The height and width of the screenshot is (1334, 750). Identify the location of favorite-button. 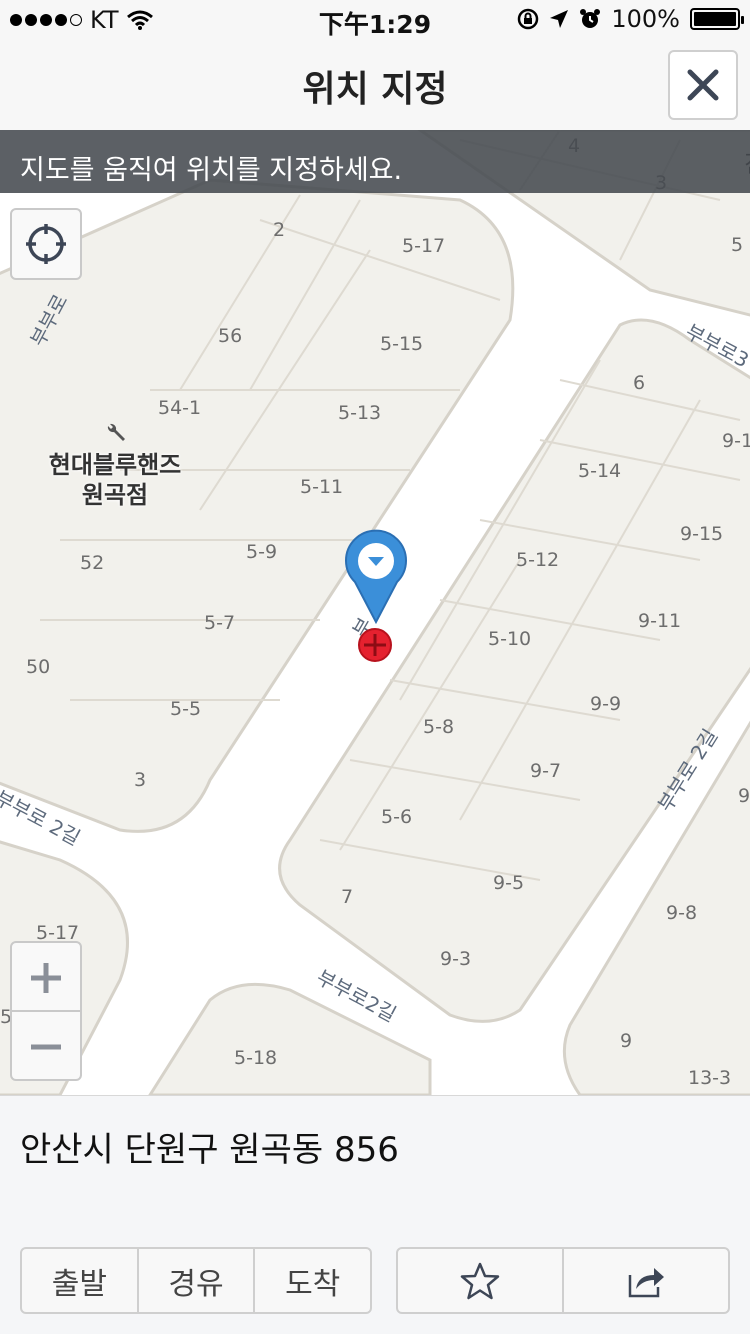
(481, 1280).